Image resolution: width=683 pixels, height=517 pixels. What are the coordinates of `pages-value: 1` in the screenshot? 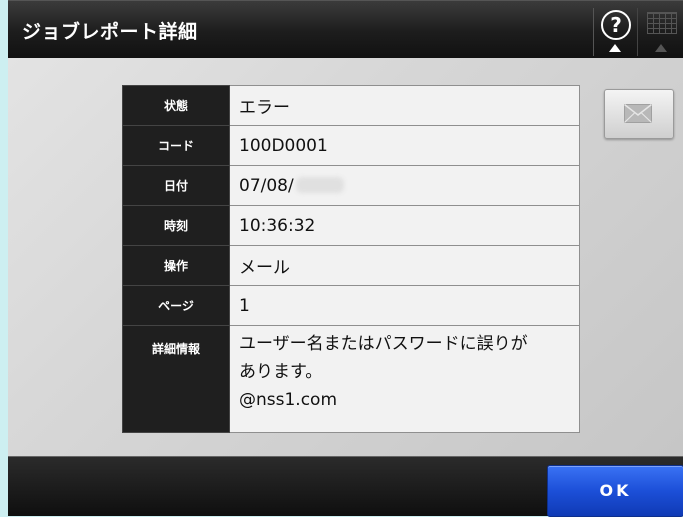 It's located at (404, 305).